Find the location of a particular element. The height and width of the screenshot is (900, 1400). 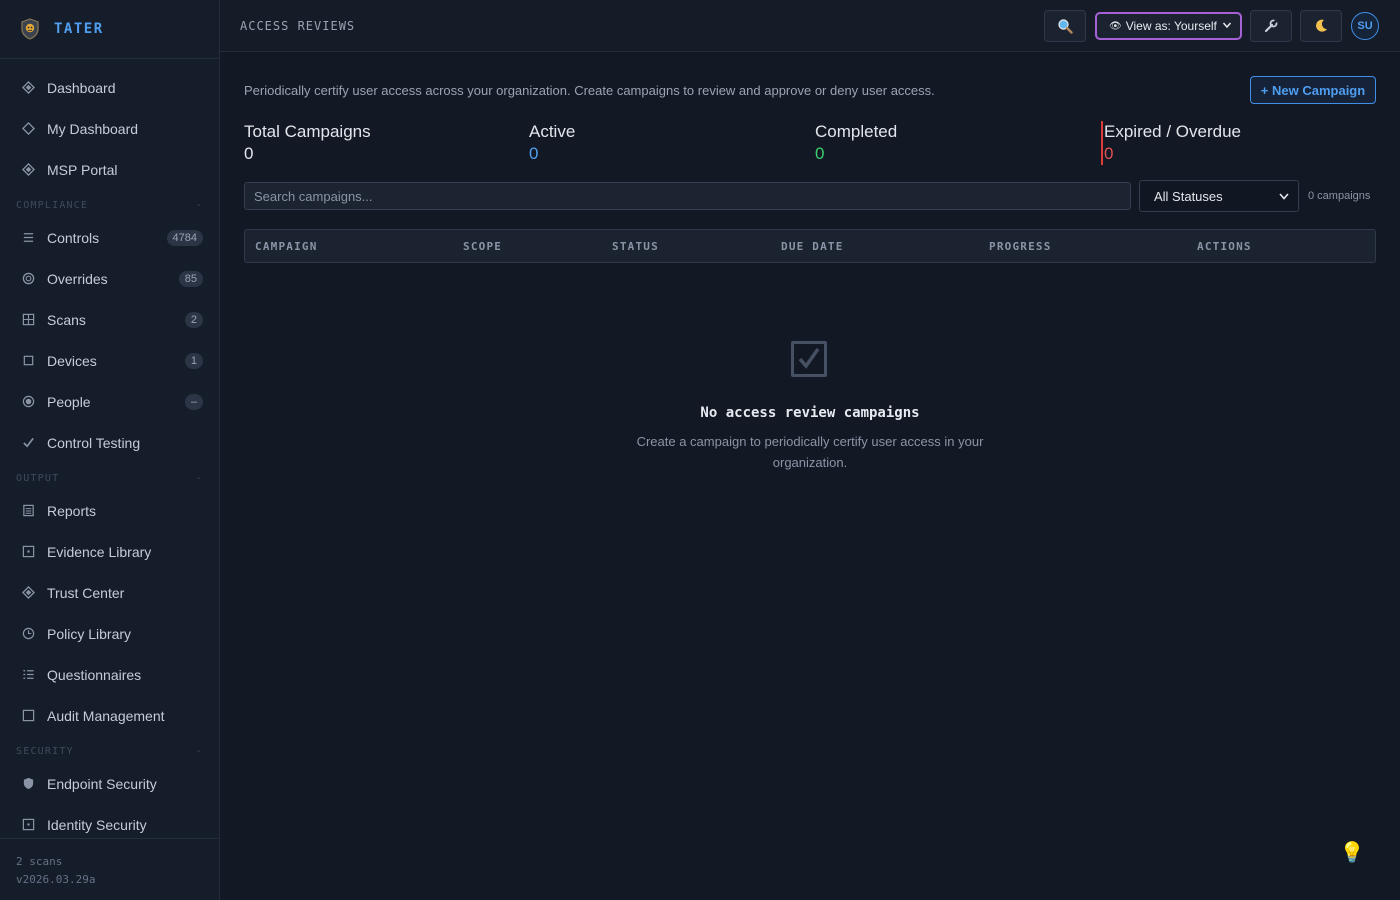

stat-completed: Completed 0 is located at coordinates (856, 143).